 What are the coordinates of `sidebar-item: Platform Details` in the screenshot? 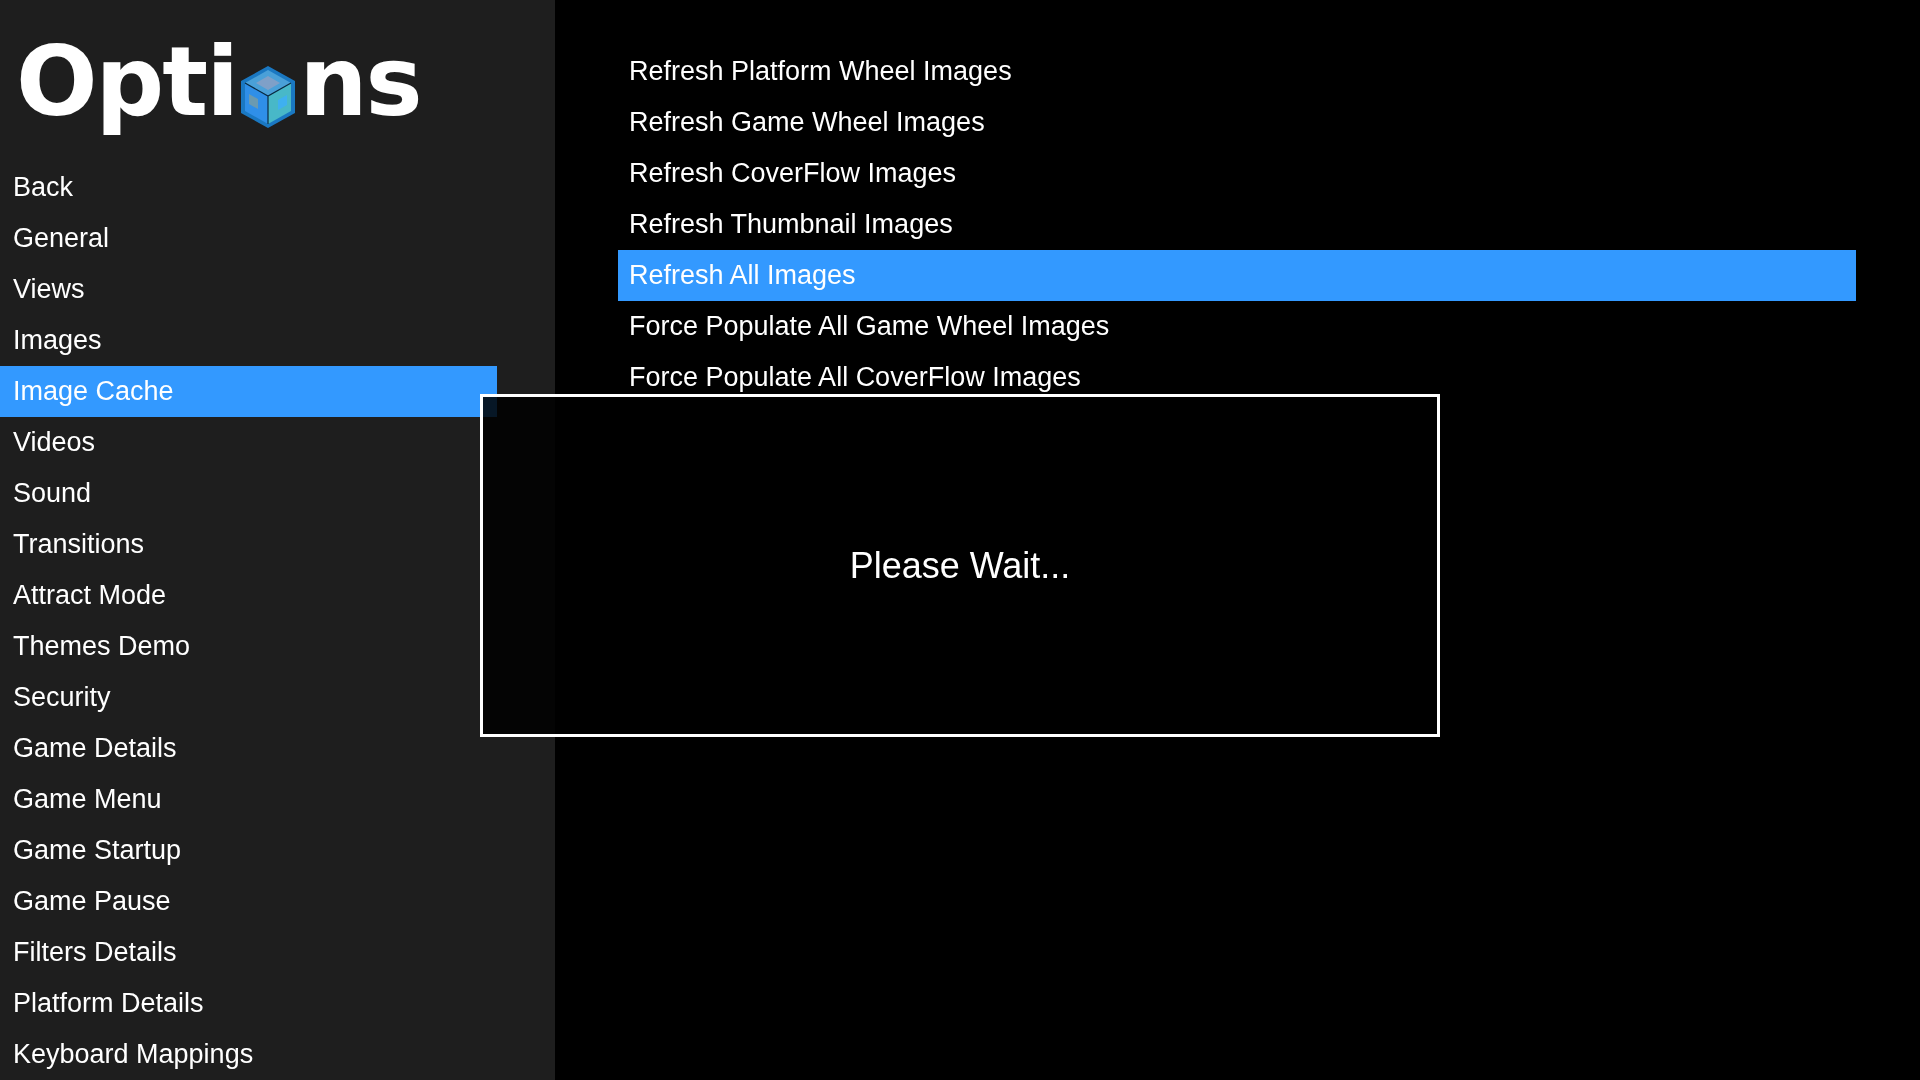 It's located at (248, 1003).